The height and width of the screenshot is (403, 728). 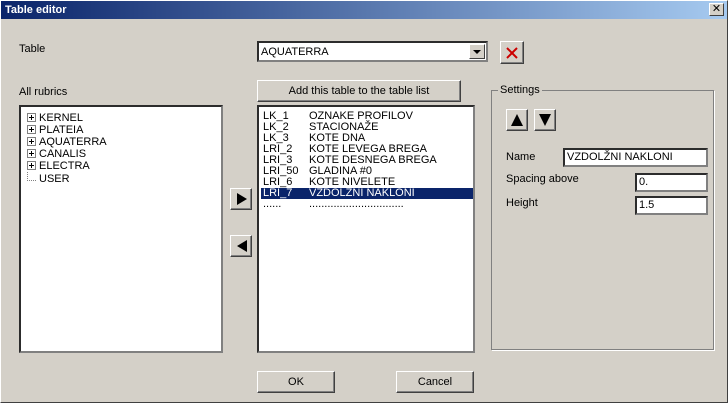 I want to click on move-down-button, so click(x=545, y=120).